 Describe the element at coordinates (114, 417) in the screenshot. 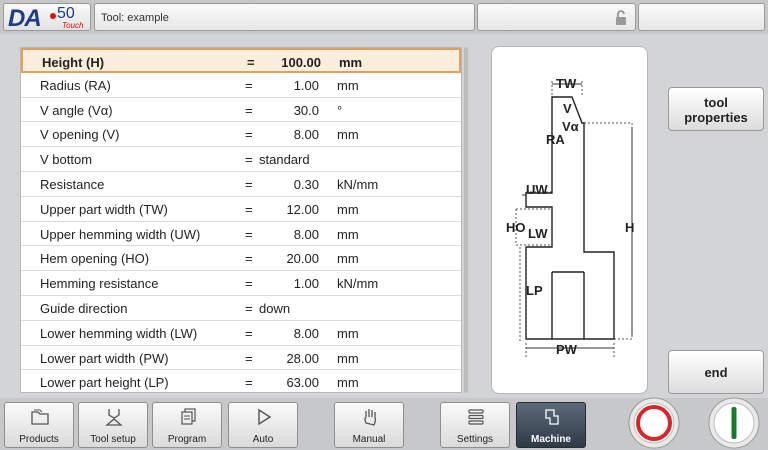

I see `tool-icon` at that location.